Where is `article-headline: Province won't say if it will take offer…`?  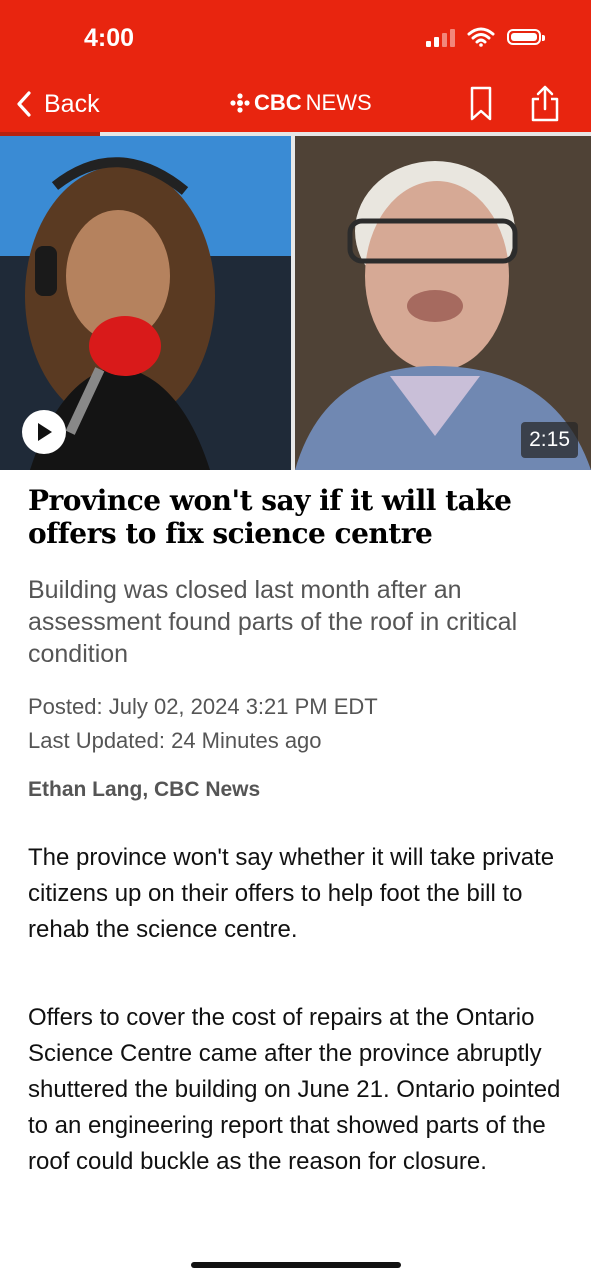 article-headline: Province won't say if it will take offer… is located at coordinates (270, 517).